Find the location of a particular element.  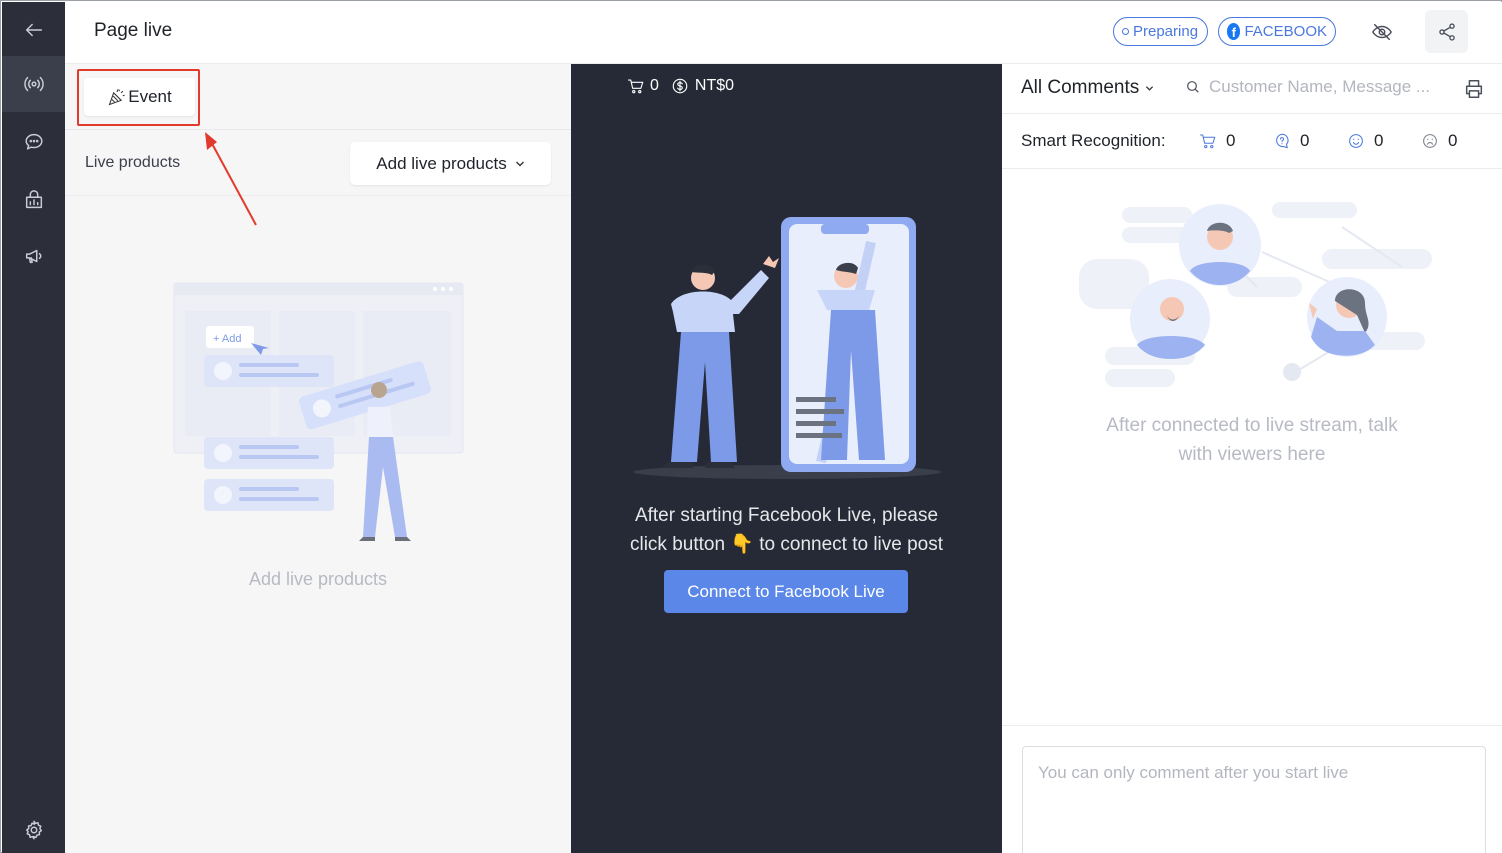

add-live-products-label: Add live products is located at coordinates (441, 163).